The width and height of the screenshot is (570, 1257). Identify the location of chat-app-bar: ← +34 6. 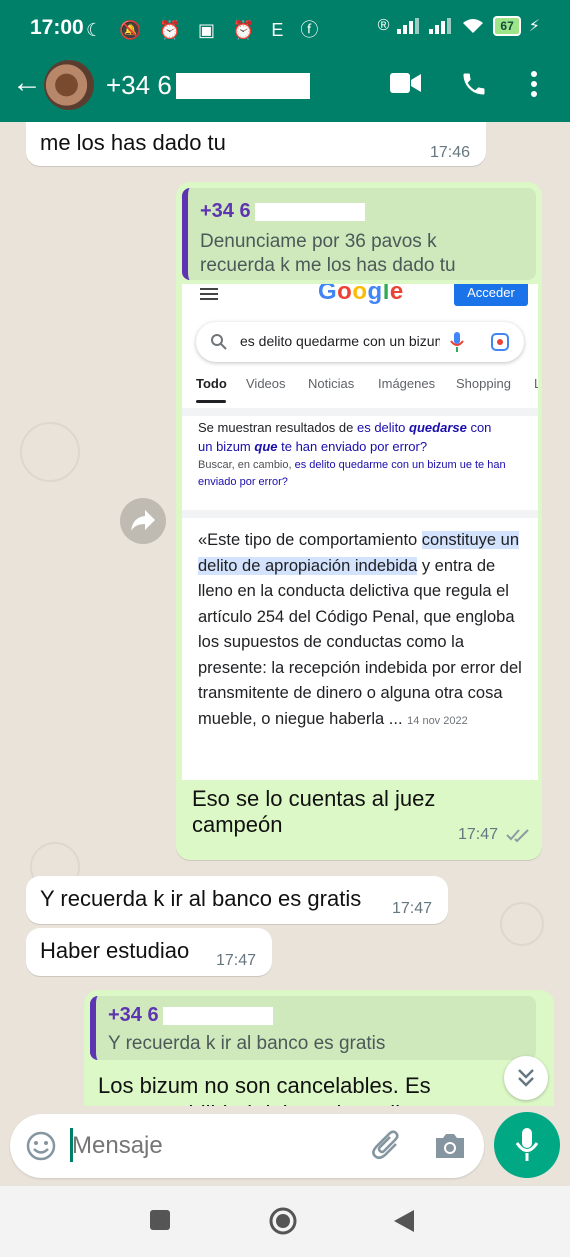
(285, 89).